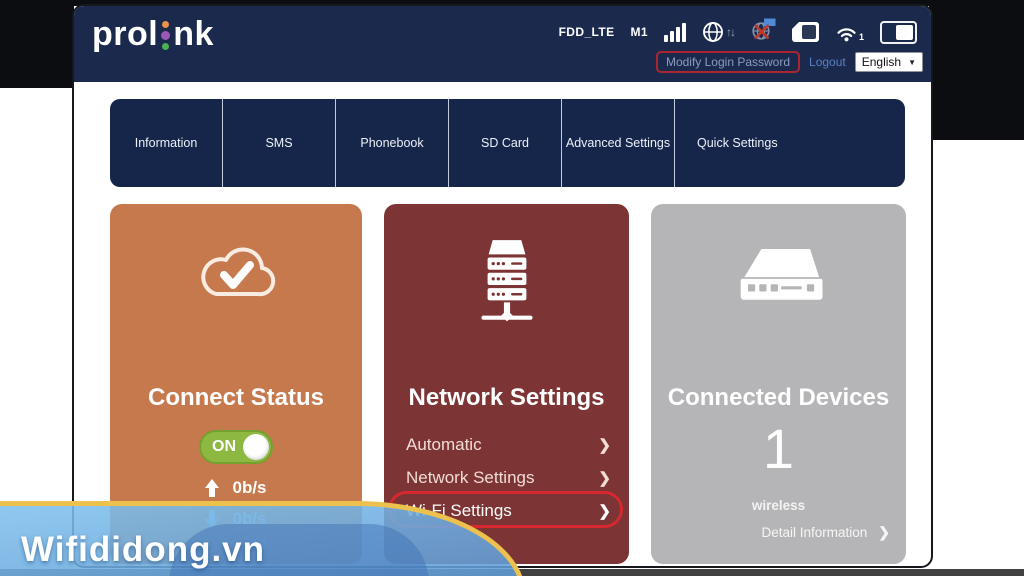 Image resolution: width=1024 pixels, height=576 pixels. Describe the element at coordinates (618, 143) in the screenshot. I see `nav-tab-advanced-settings: Advanced Settings` at that location.